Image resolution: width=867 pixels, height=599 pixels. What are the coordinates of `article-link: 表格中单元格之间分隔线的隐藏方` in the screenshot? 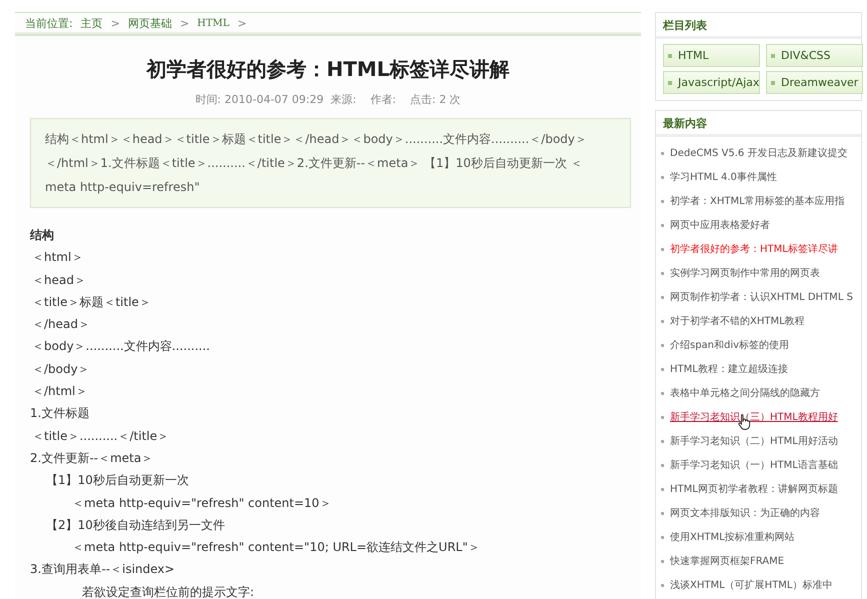 It's located at (745, 393).